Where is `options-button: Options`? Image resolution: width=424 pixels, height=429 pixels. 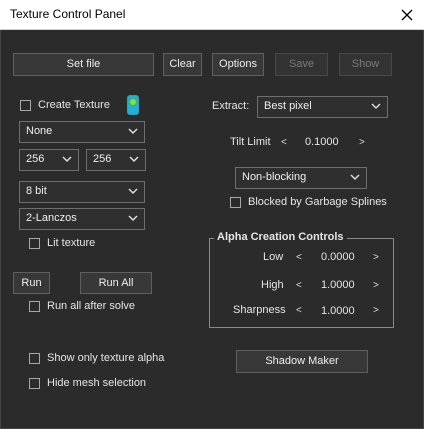
options-button: Options is located at coordinates (238, 64).